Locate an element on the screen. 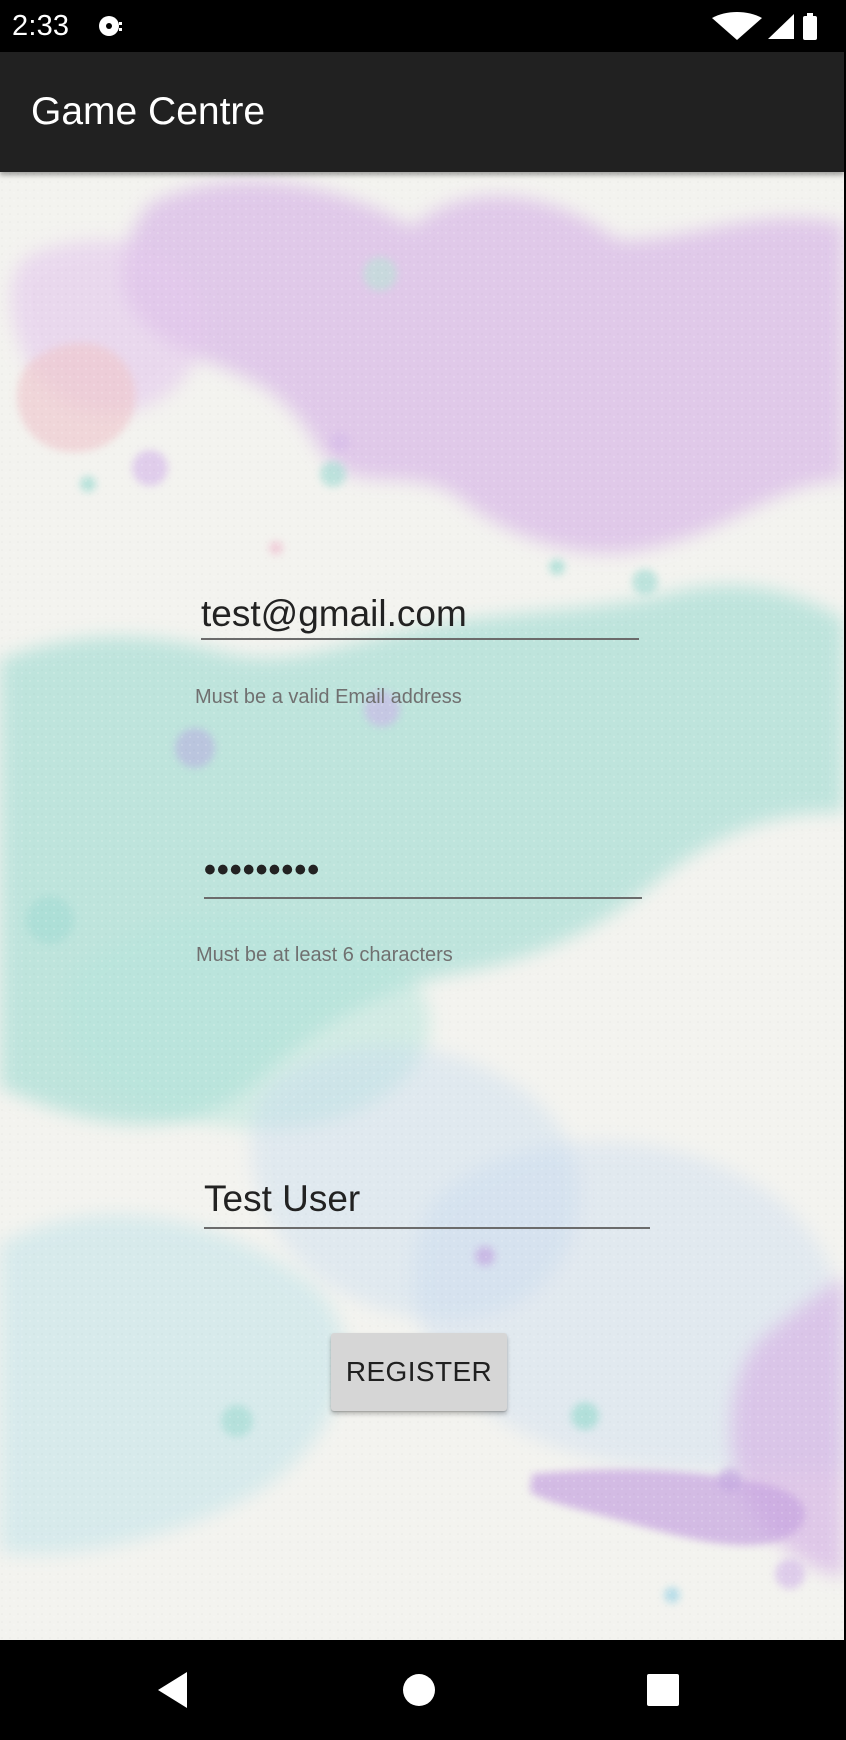  wifi-icon is located at coordinates (737, 26).